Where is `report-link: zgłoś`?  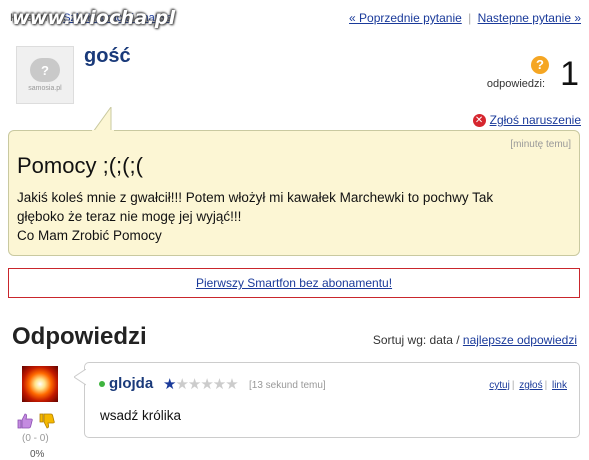 report-link: zgłoś is located at coordinates (530, 385).